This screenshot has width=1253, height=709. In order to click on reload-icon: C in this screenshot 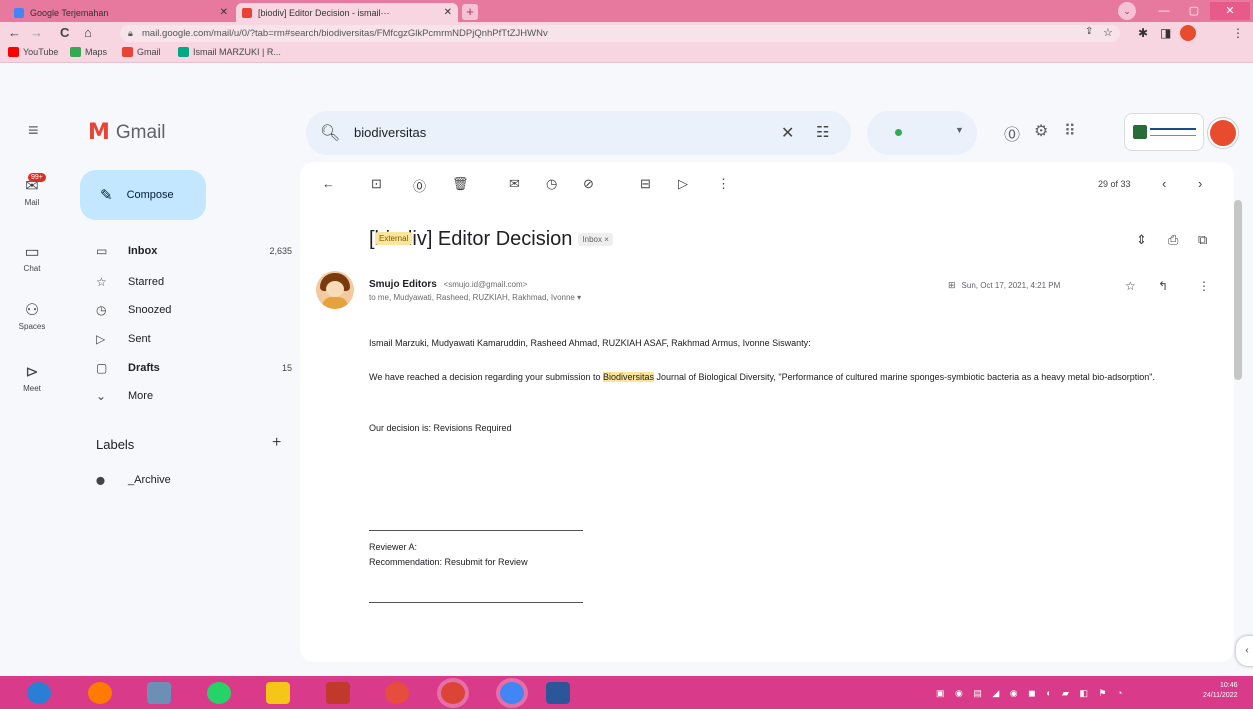, I will do `click(64, 32)`.